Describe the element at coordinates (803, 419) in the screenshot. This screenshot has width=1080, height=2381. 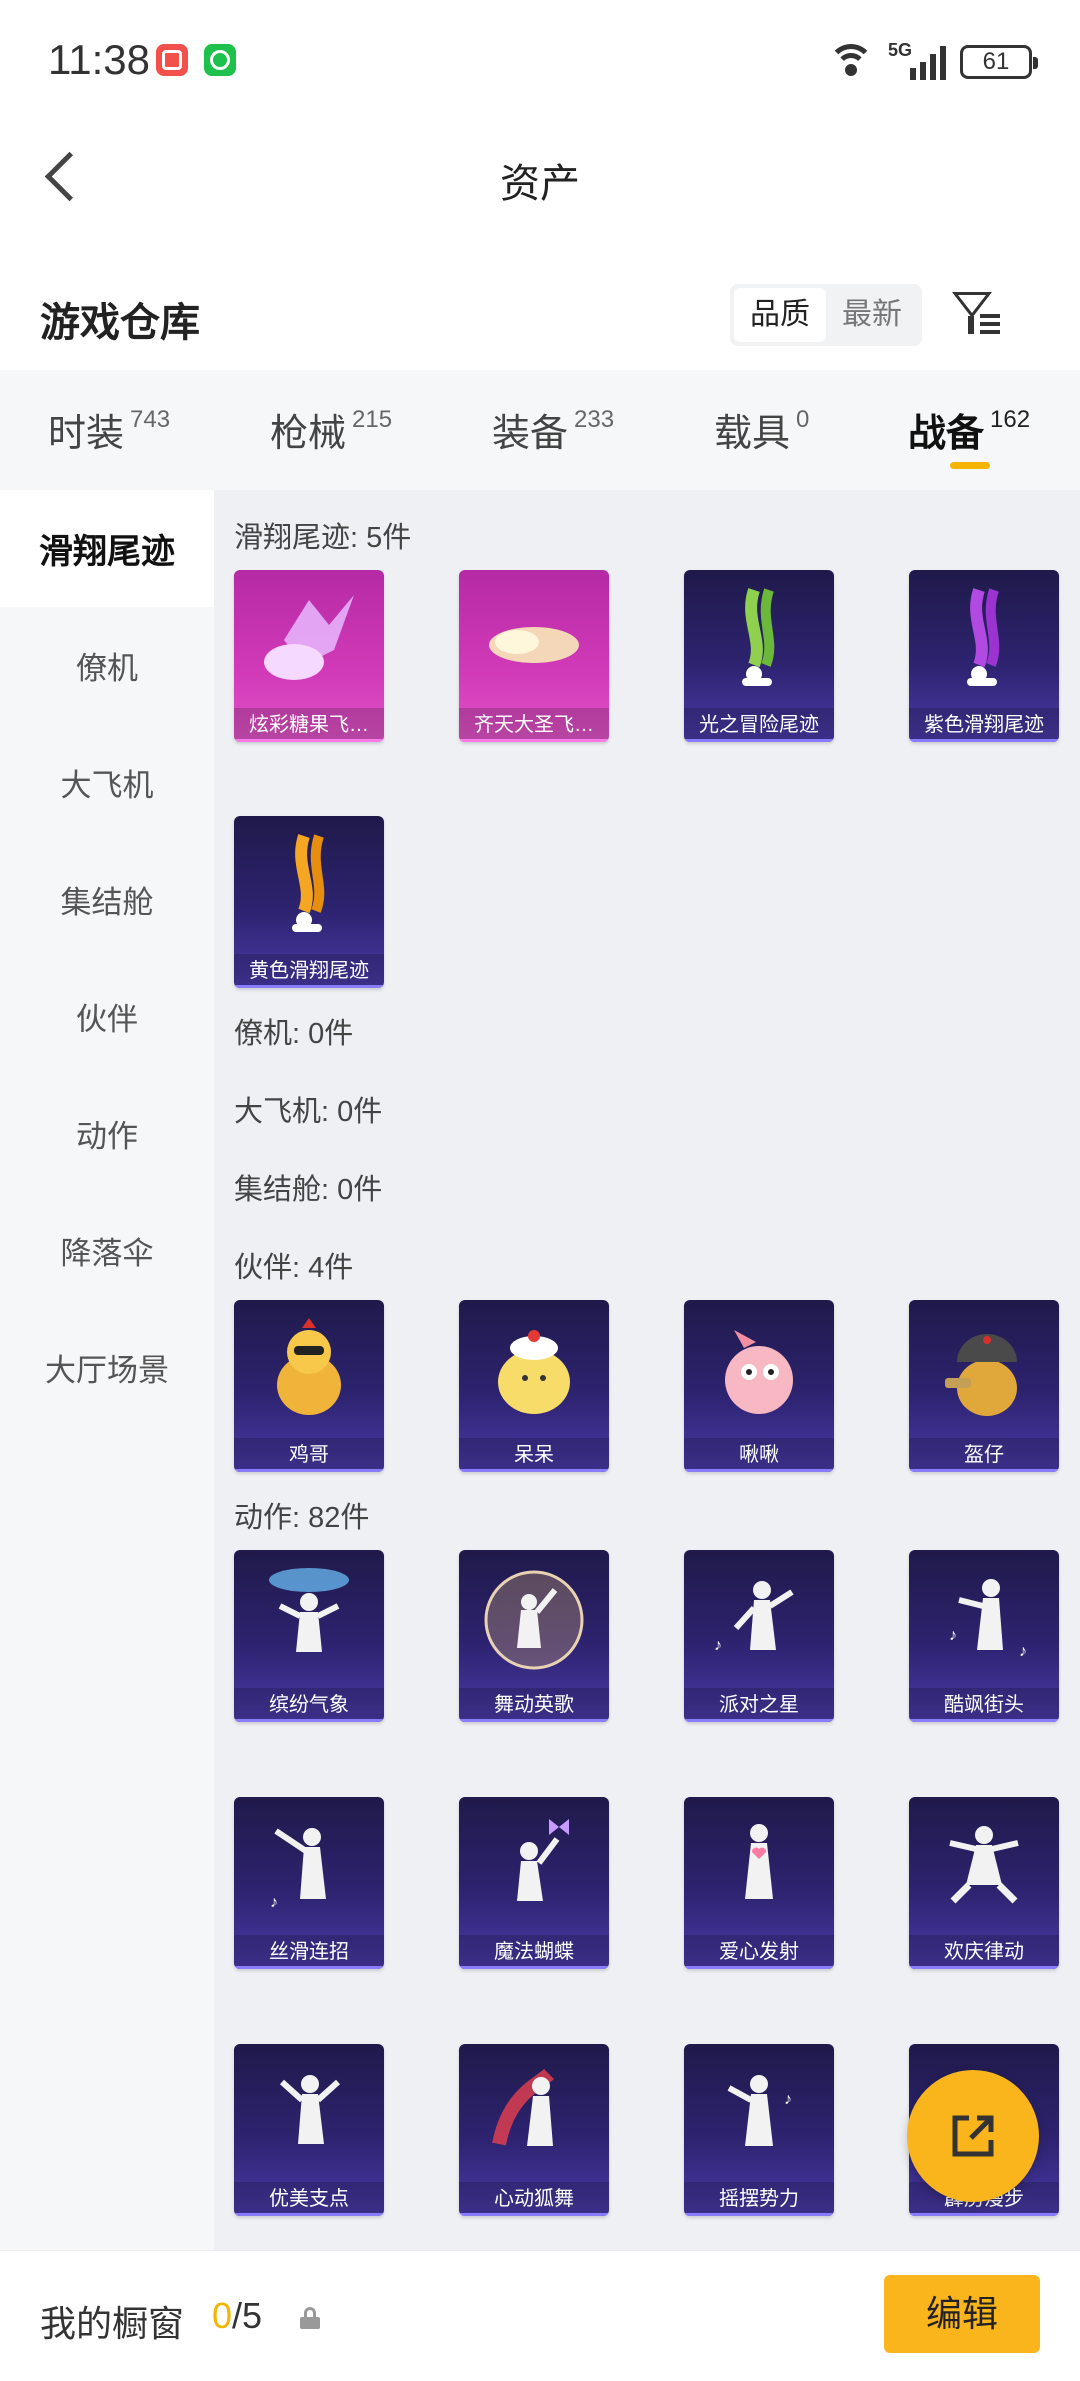
I see `tab-count: 0` at that location.